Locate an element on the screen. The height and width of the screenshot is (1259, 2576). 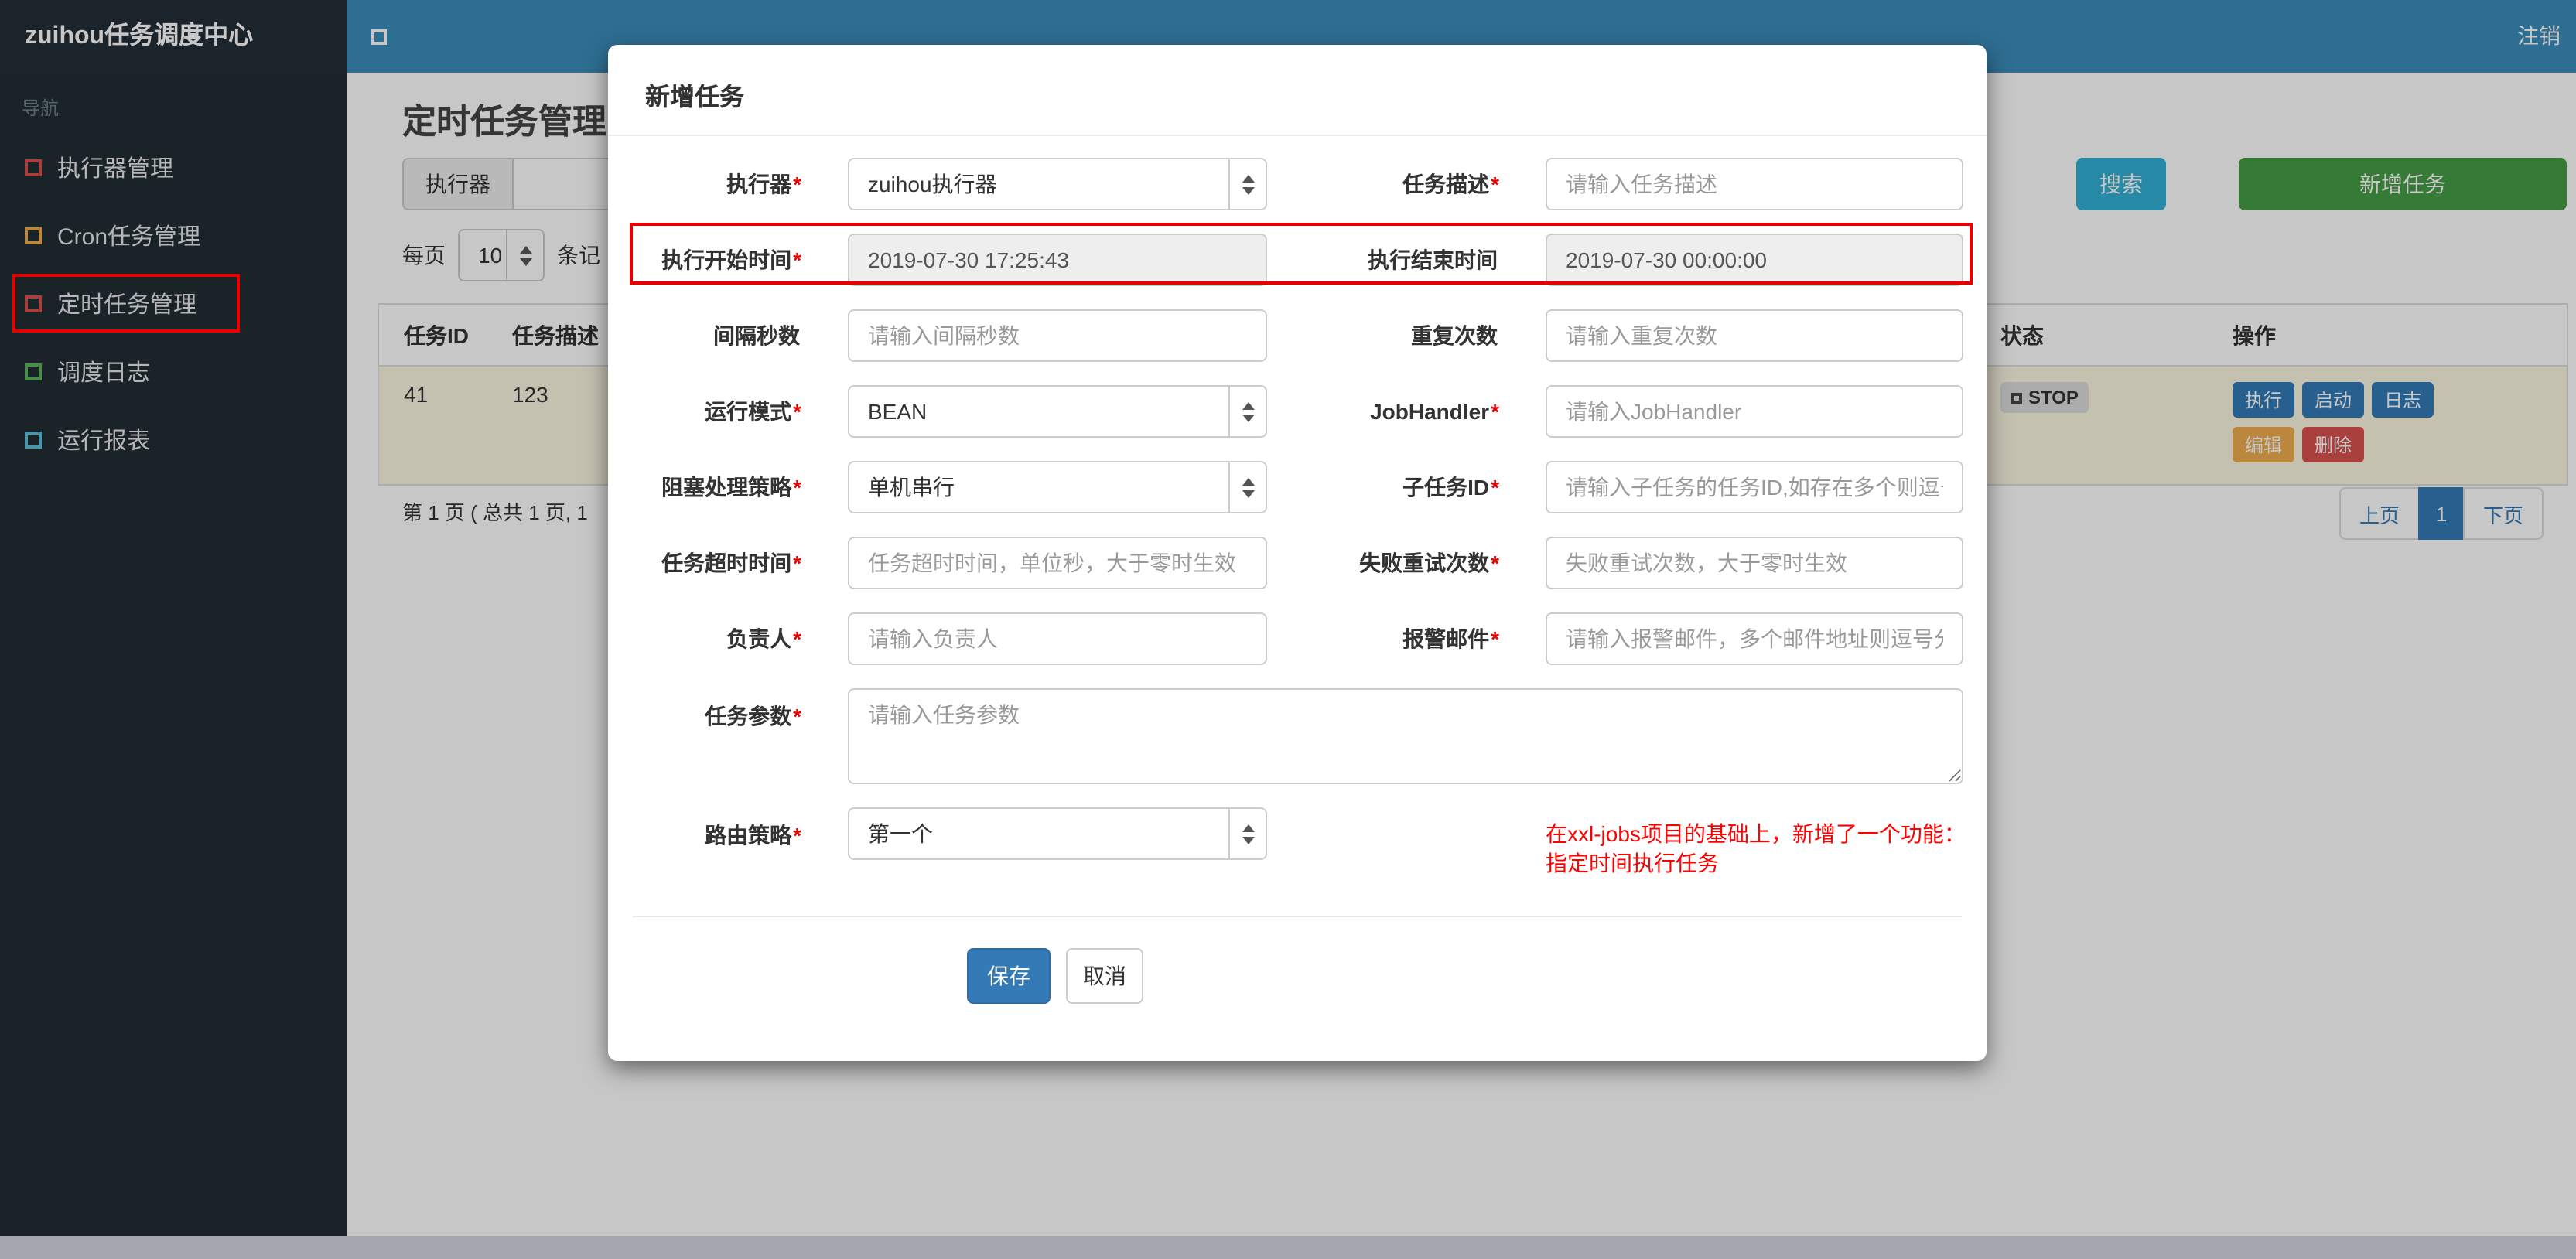
block-strategy-select: 单机串行 is located at coordinates (1057, 487).